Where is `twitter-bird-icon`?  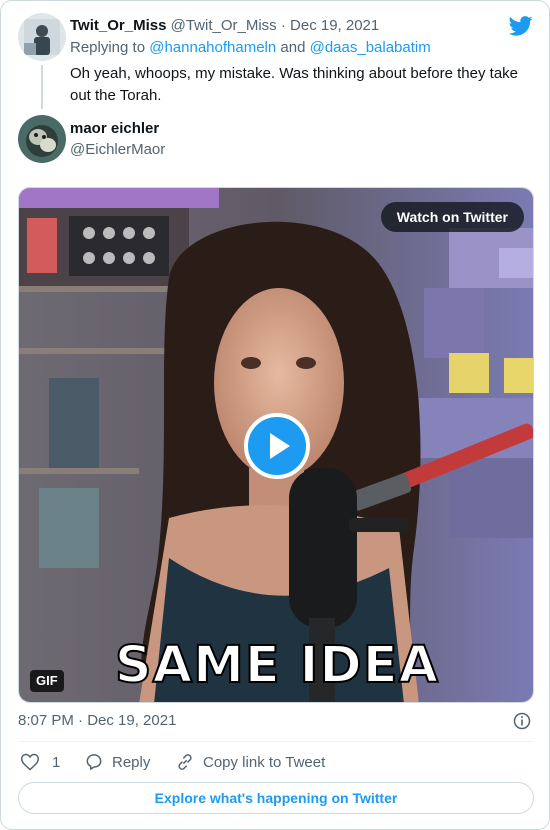
twitter-bird-icon is located at coordinates (520, 26).